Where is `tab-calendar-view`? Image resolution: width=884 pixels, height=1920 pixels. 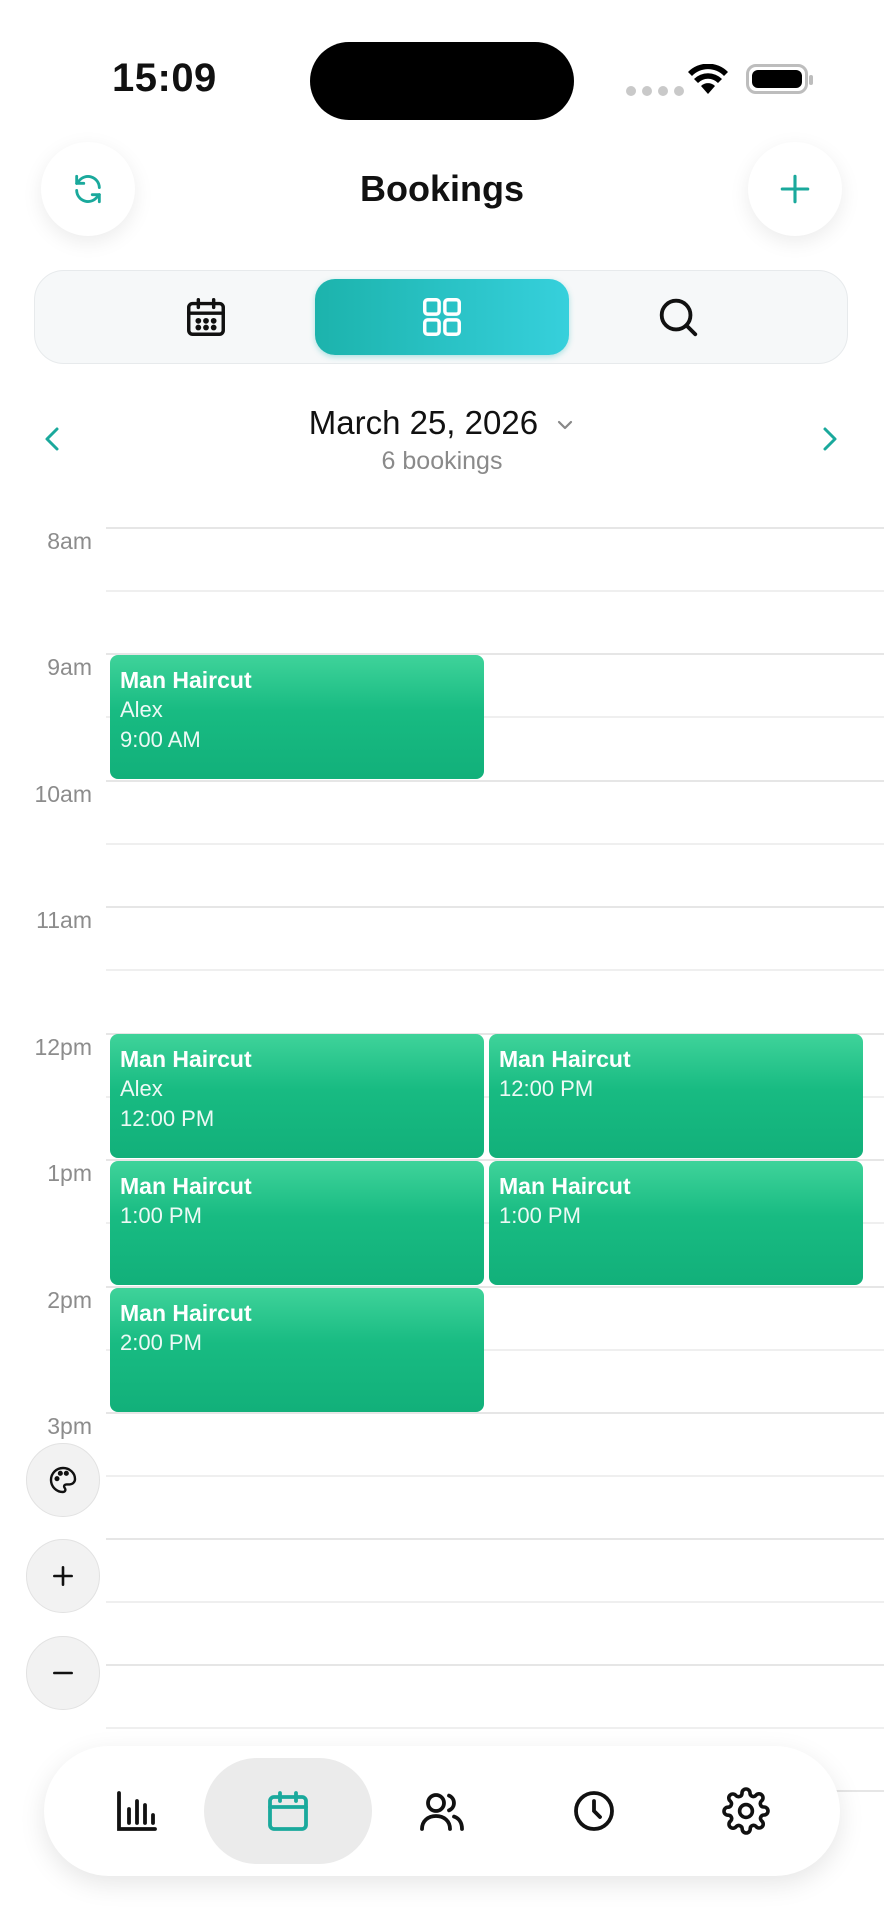
tab-calendar-view is located at coordinates (206, 317).